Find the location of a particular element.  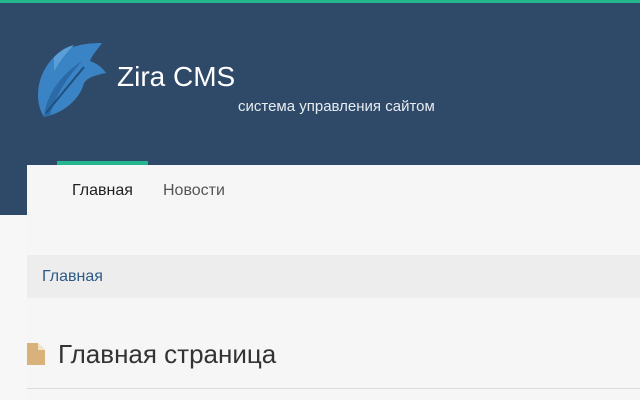

site-subtitle: система управления сайтом is located at coordinates (336, 106).